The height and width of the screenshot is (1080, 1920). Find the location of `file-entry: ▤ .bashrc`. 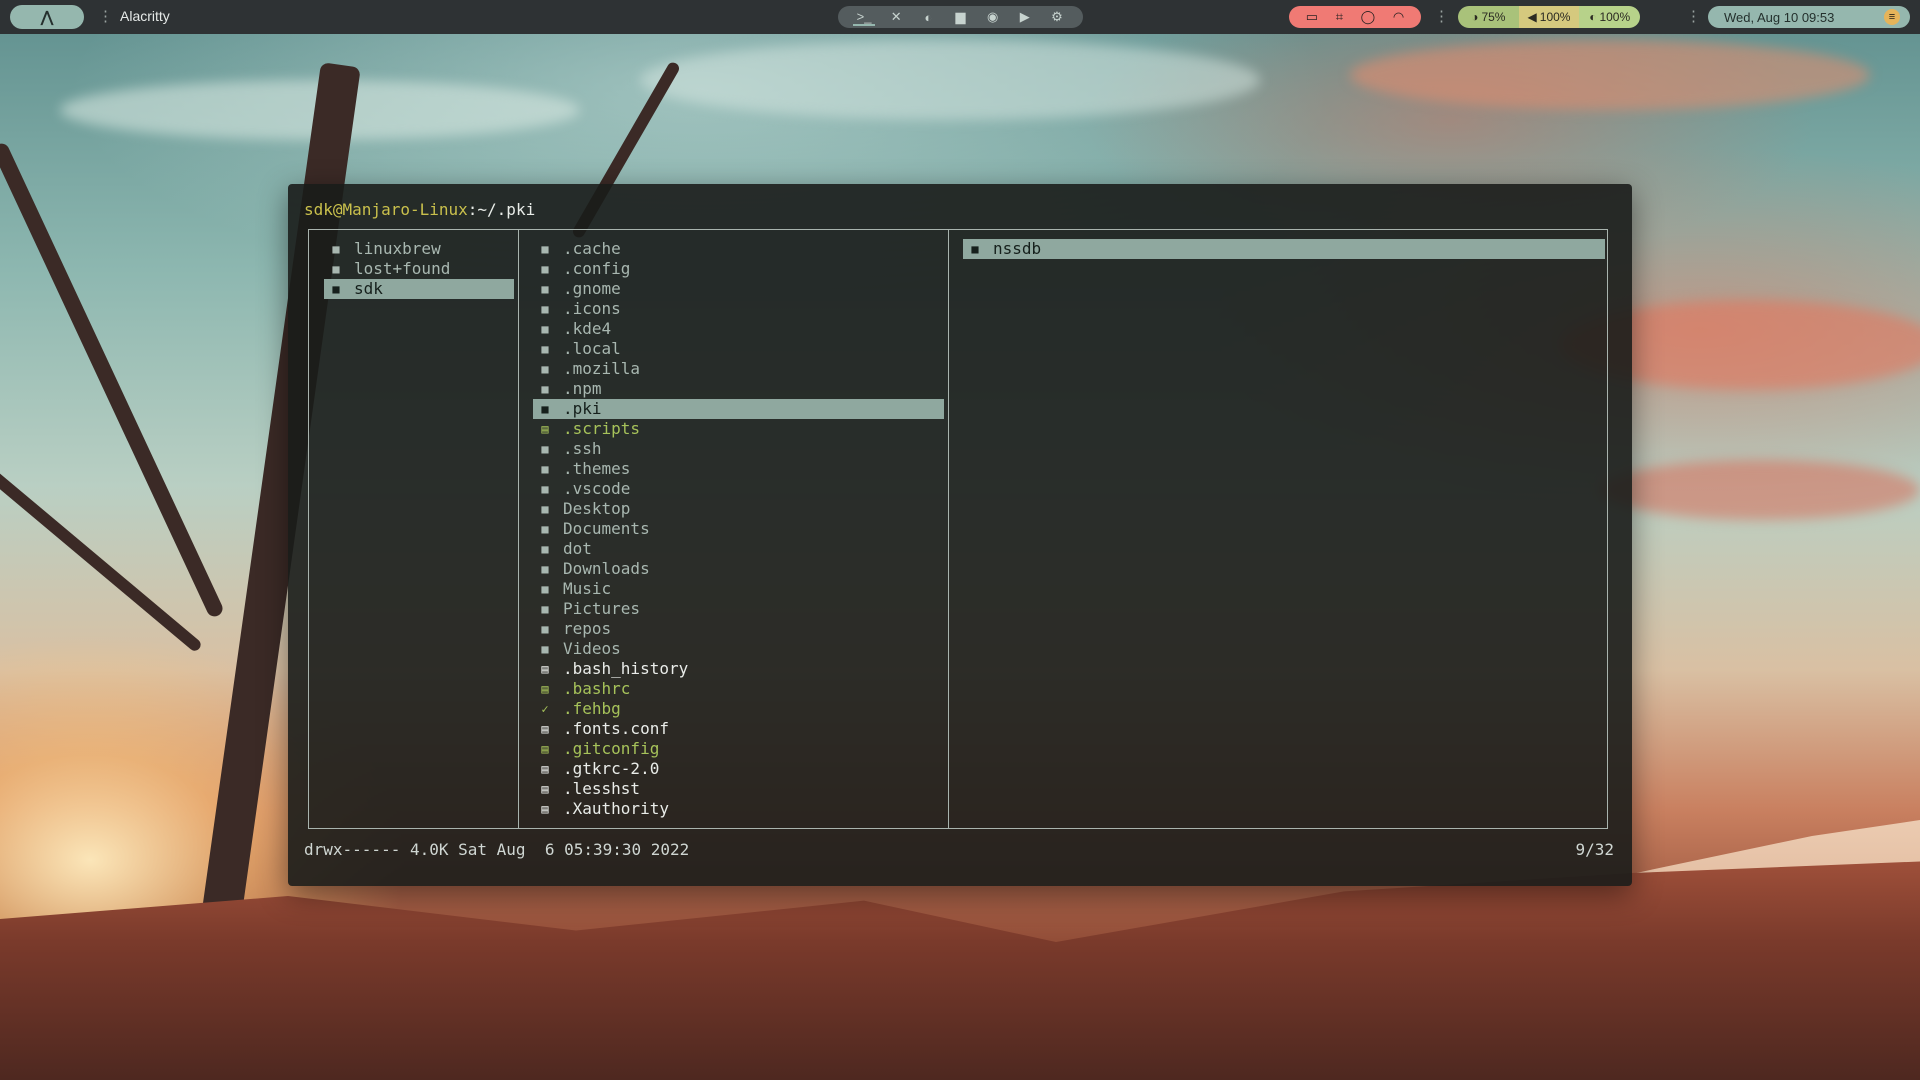

file-entry: ▤ .bashrc is located at coordinates (738, 689).